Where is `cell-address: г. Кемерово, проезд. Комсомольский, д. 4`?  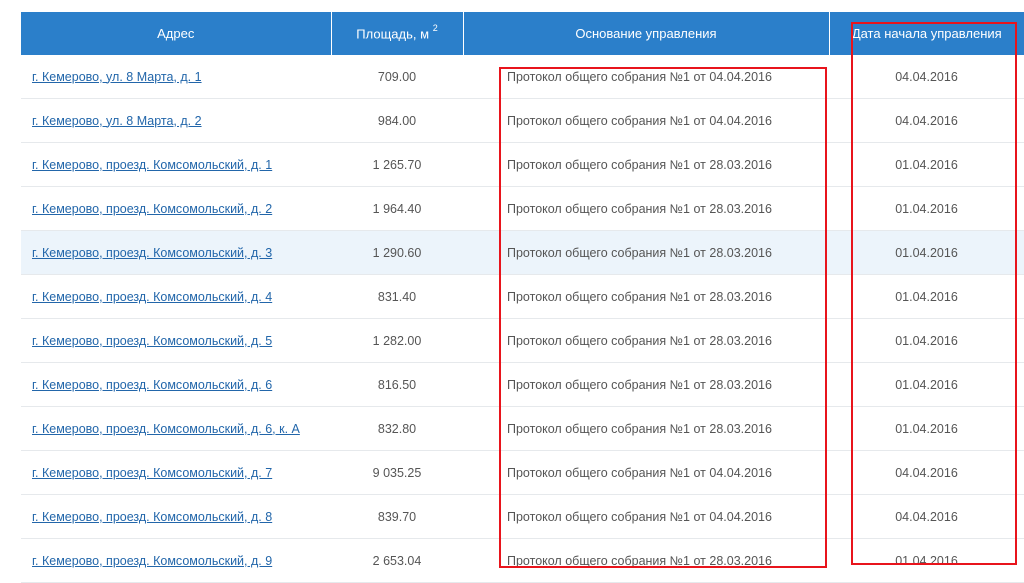
cell-address: г. Кемерово, проезд. Комсомольский, д. 4 is located at coordinates (176, 296).